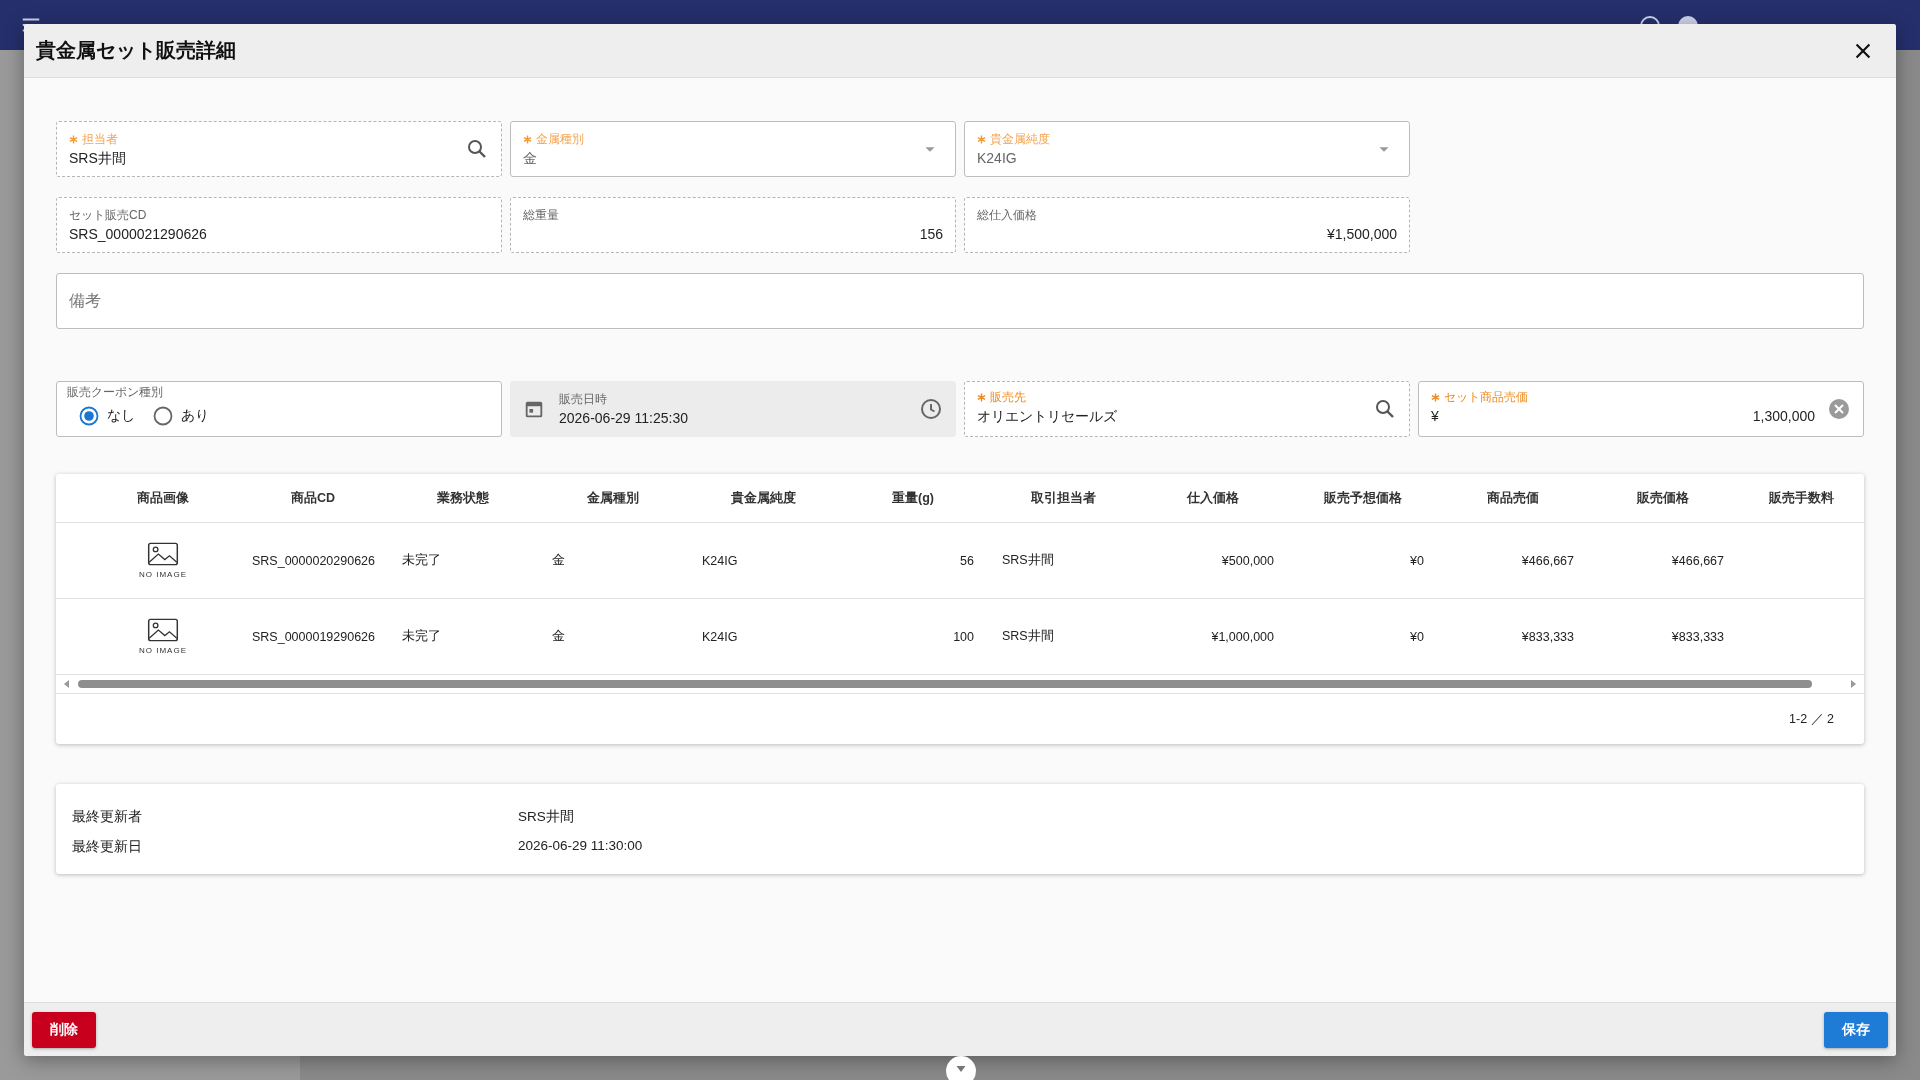 The width and height of the screenshot is (1920, 1080). What do you see at coordinates (67, 684) in the screenshot?
I see `scroll-left-icon` at bounding box center [67, 684].